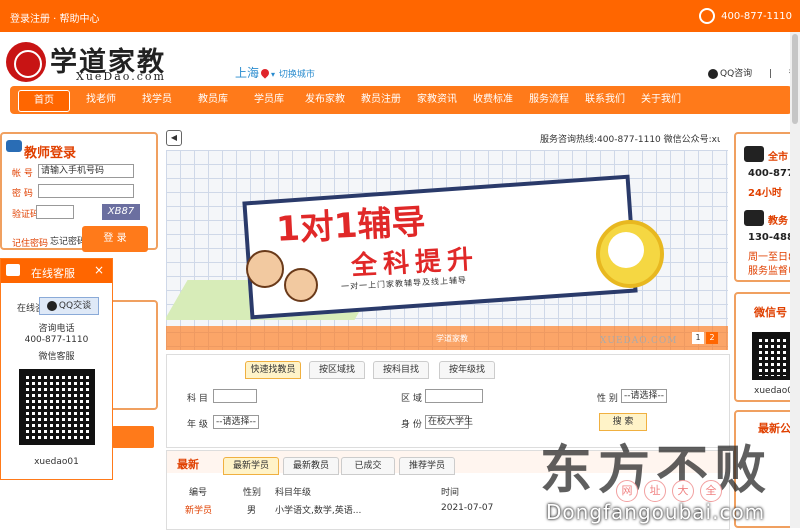 The width and height of the screenshot is (800, 530). I want to click on site-logo: 学道家教 XueDao.com, so click(93, 62).